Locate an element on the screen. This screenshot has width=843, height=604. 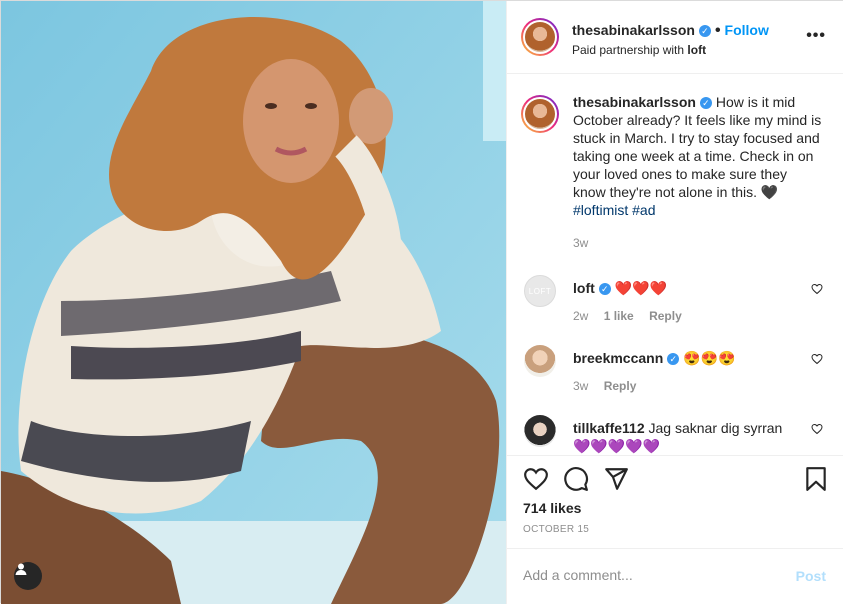
comment-username: tillkaffe112 is located at coordinates (609, 428).